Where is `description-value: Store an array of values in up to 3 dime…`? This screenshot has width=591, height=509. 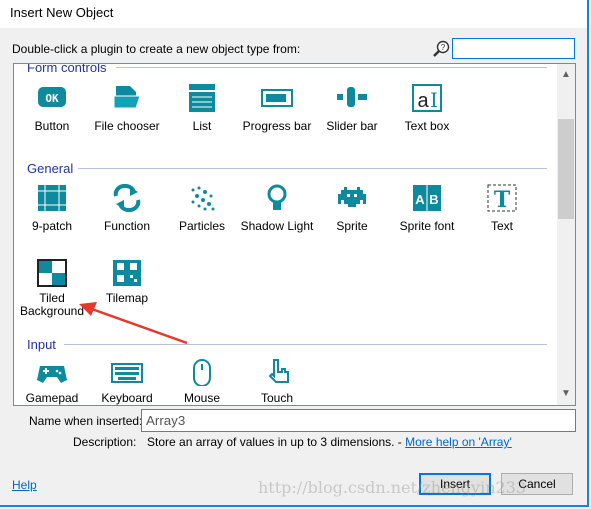
description-value: Store an array of values in up to 3 dime… is located at coordinates (276, 442).